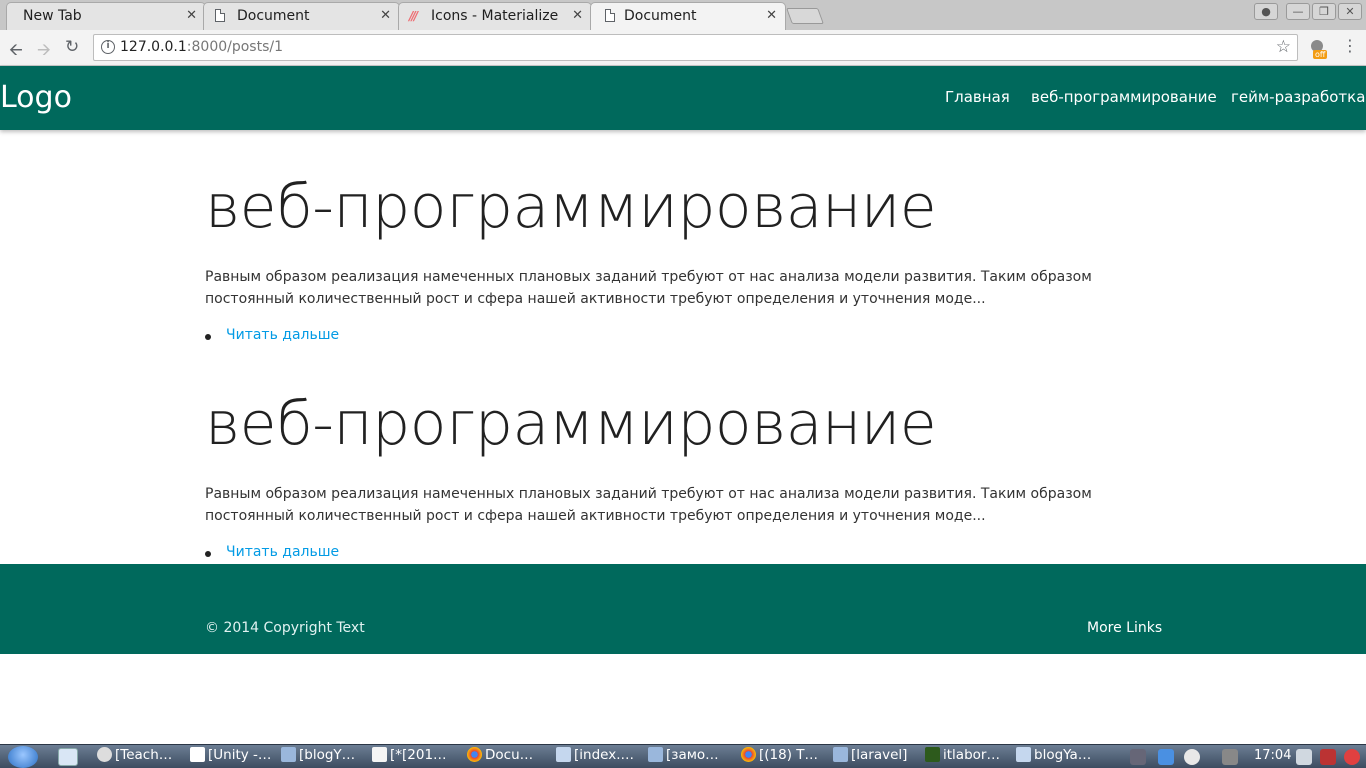 This screenshot has height=768, width=1366. Describe the element at coordinates (876, 757) in the screenshot. I see `taskbar-item: [laravel]` at that location.